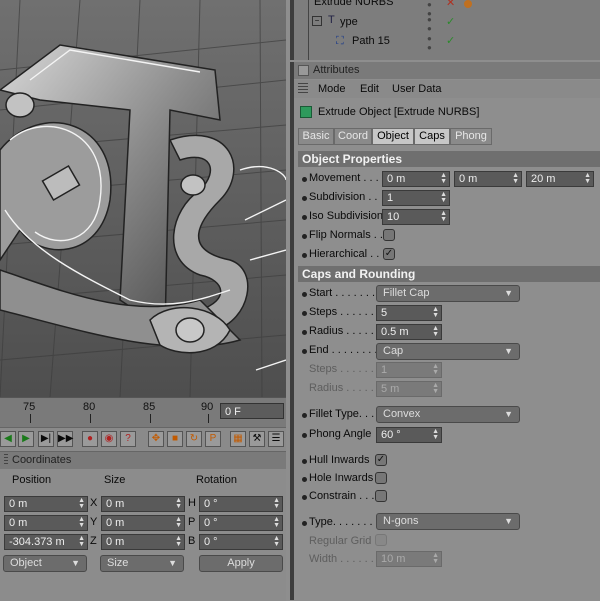  What do you see at coordinates (156, 439) in the screenshot?
I see `move-key-icon: ✥` at bounding box center [156, 439].